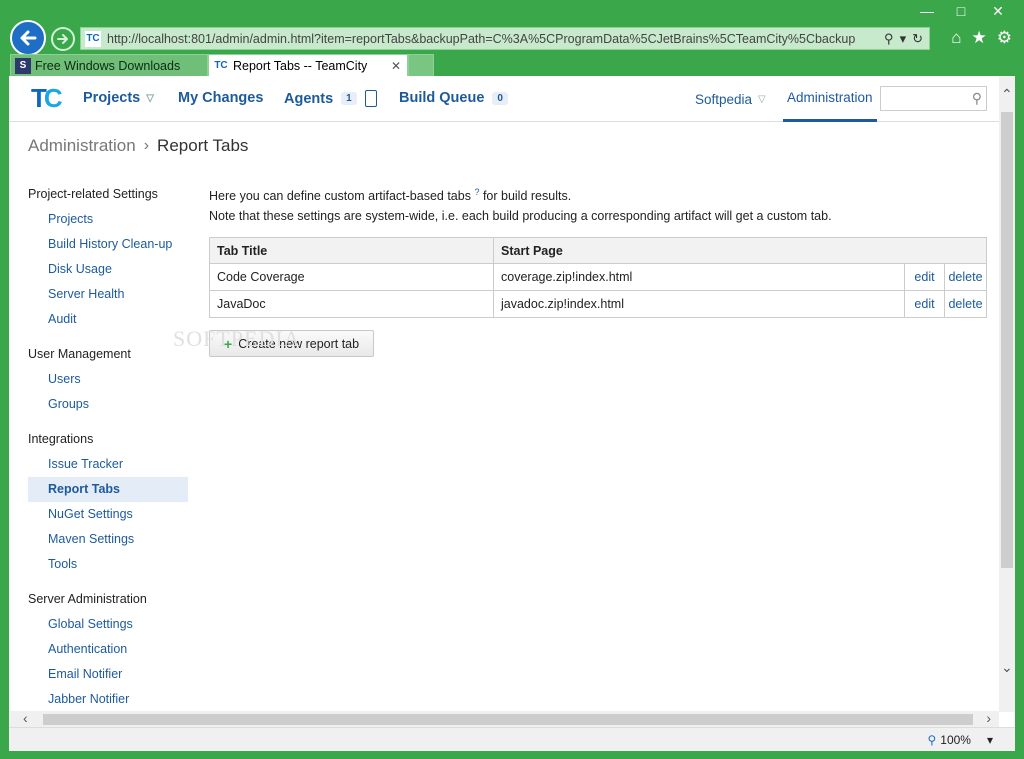 This screenshot has width=1024, height=759. Describe the element at coordinates (903, 39) in the screenshot. I see `dropdown-icon: ▾` at that location.